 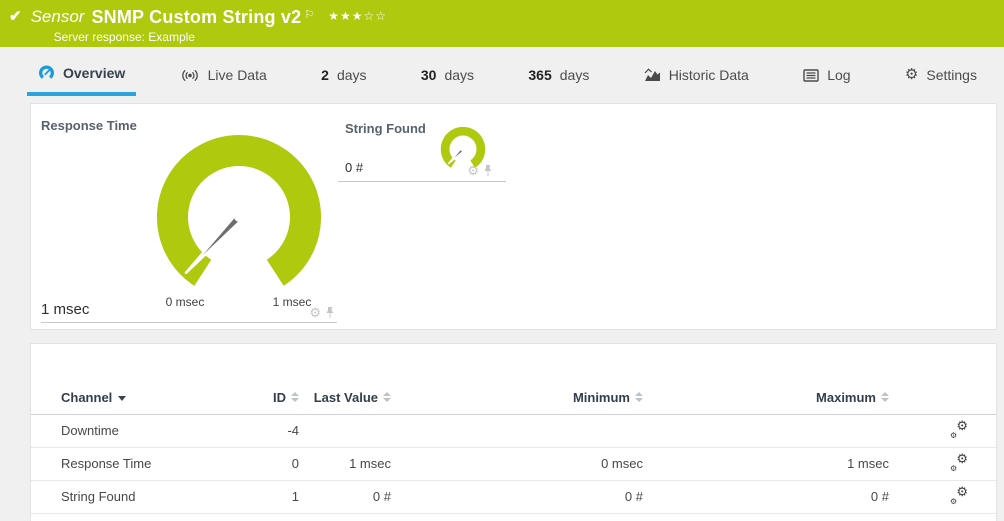 I want to click on channel-name: Response Time, so click(x=131, y=464).